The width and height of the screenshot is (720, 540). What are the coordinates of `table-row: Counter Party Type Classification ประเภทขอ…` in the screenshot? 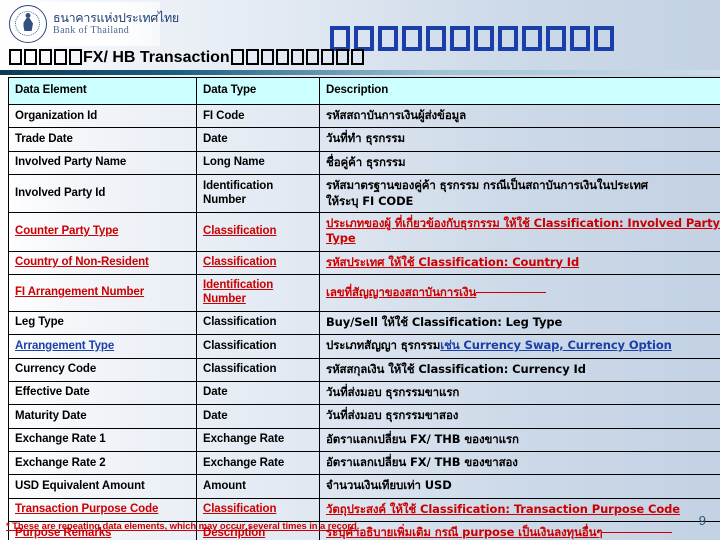 It's located at (364, 231).